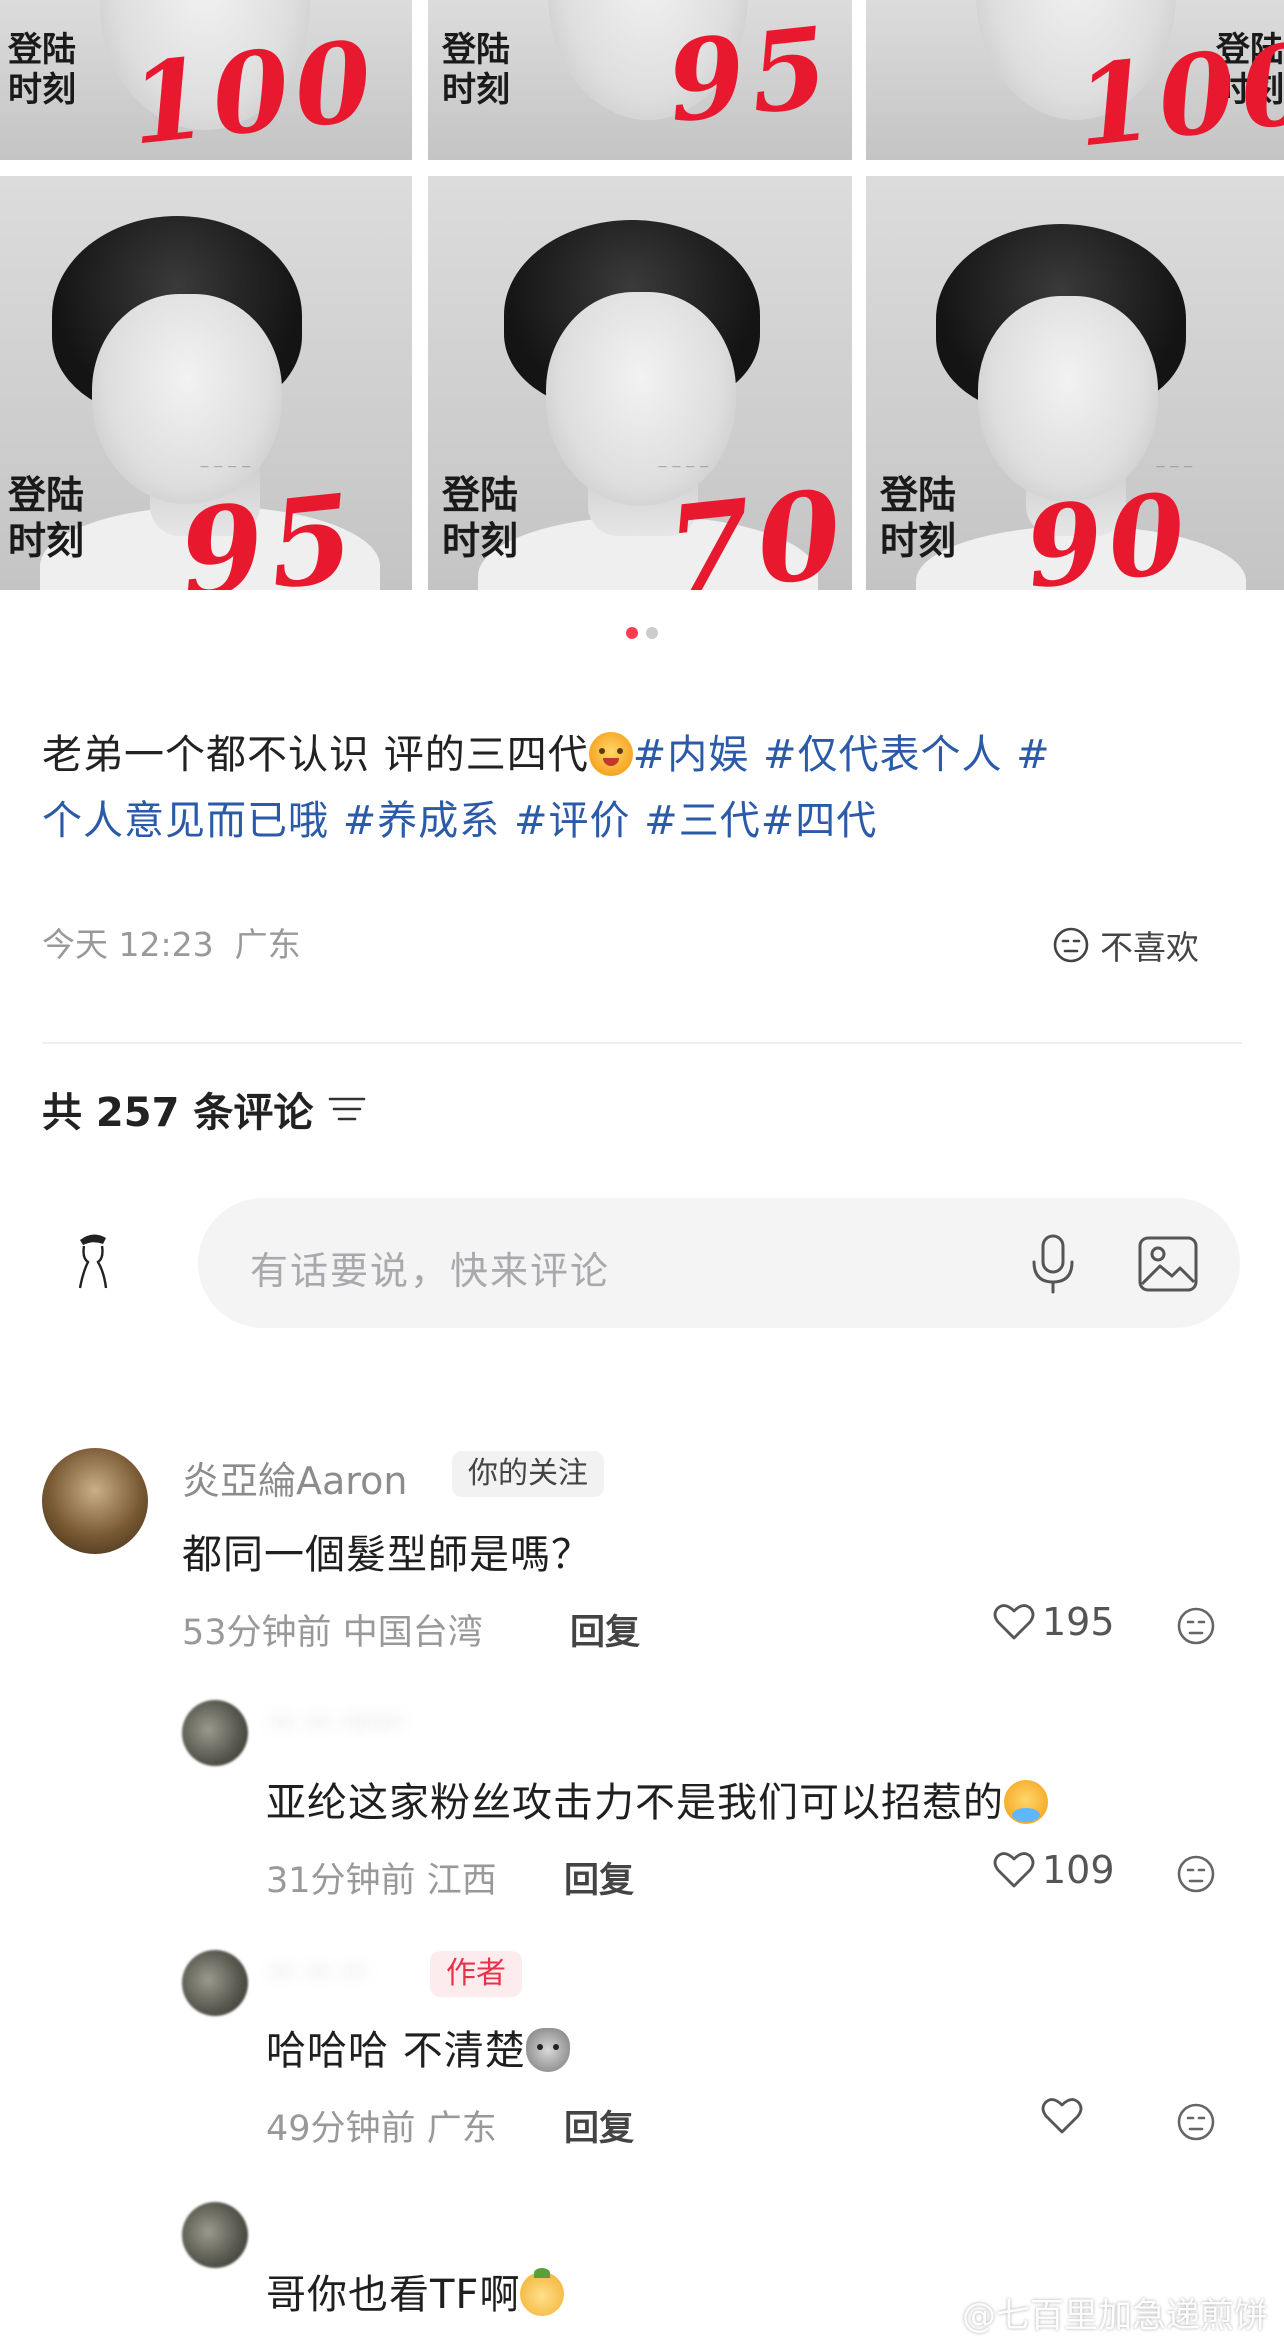 The image size is (1284, 2340). What do you see at coordinates (318, 1972) in the screenshot?
I see `commenter-name: ·· ·· ··` at bounding box center [318, 1972].